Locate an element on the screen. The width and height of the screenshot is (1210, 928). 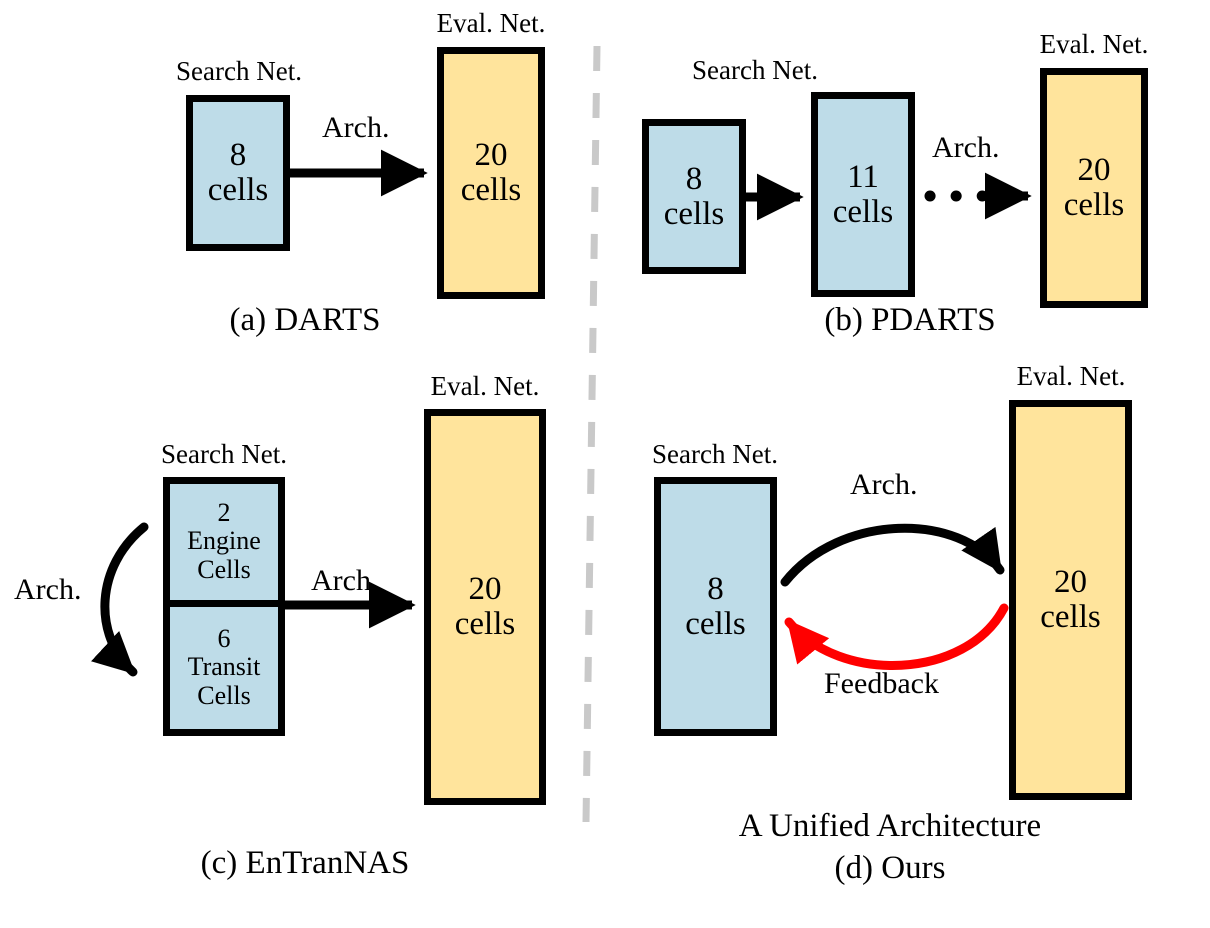
panel-b-search-net-label: Search Net. is located at coordinates (755, 70).